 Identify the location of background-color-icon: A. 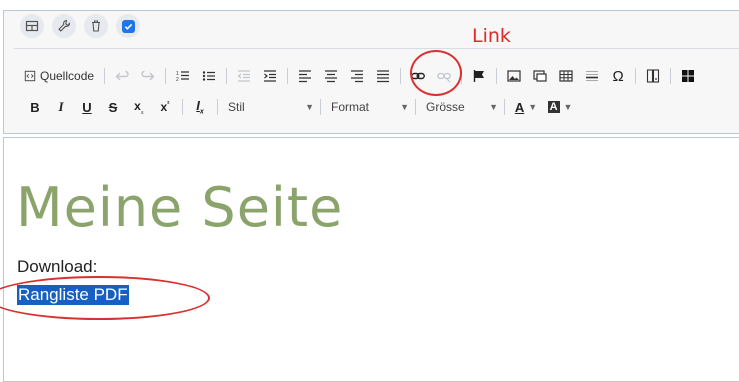
(553, 107).